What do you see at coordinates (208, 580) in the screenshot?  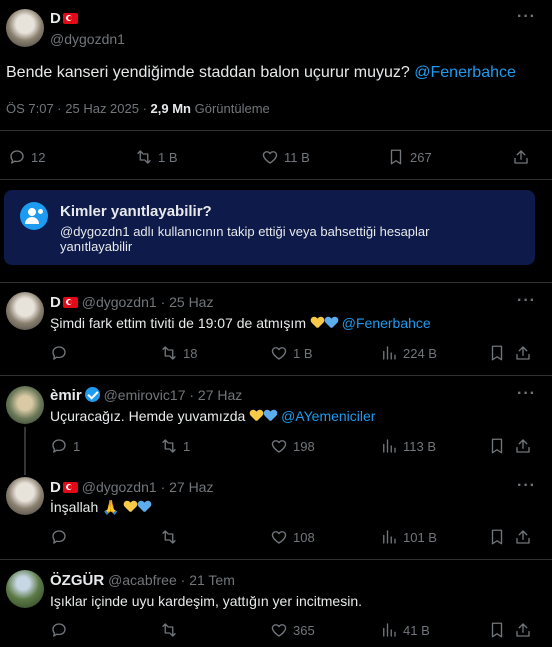 I see `tweet-date: · 21 Tem` at bounding box center [208, 580].